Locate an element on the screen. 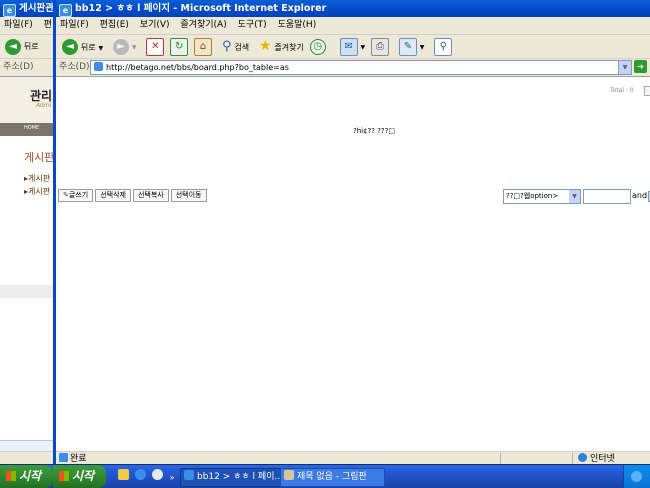  menu-favorites: 즐겨찾기(A) is located at coordinates (203, 25).